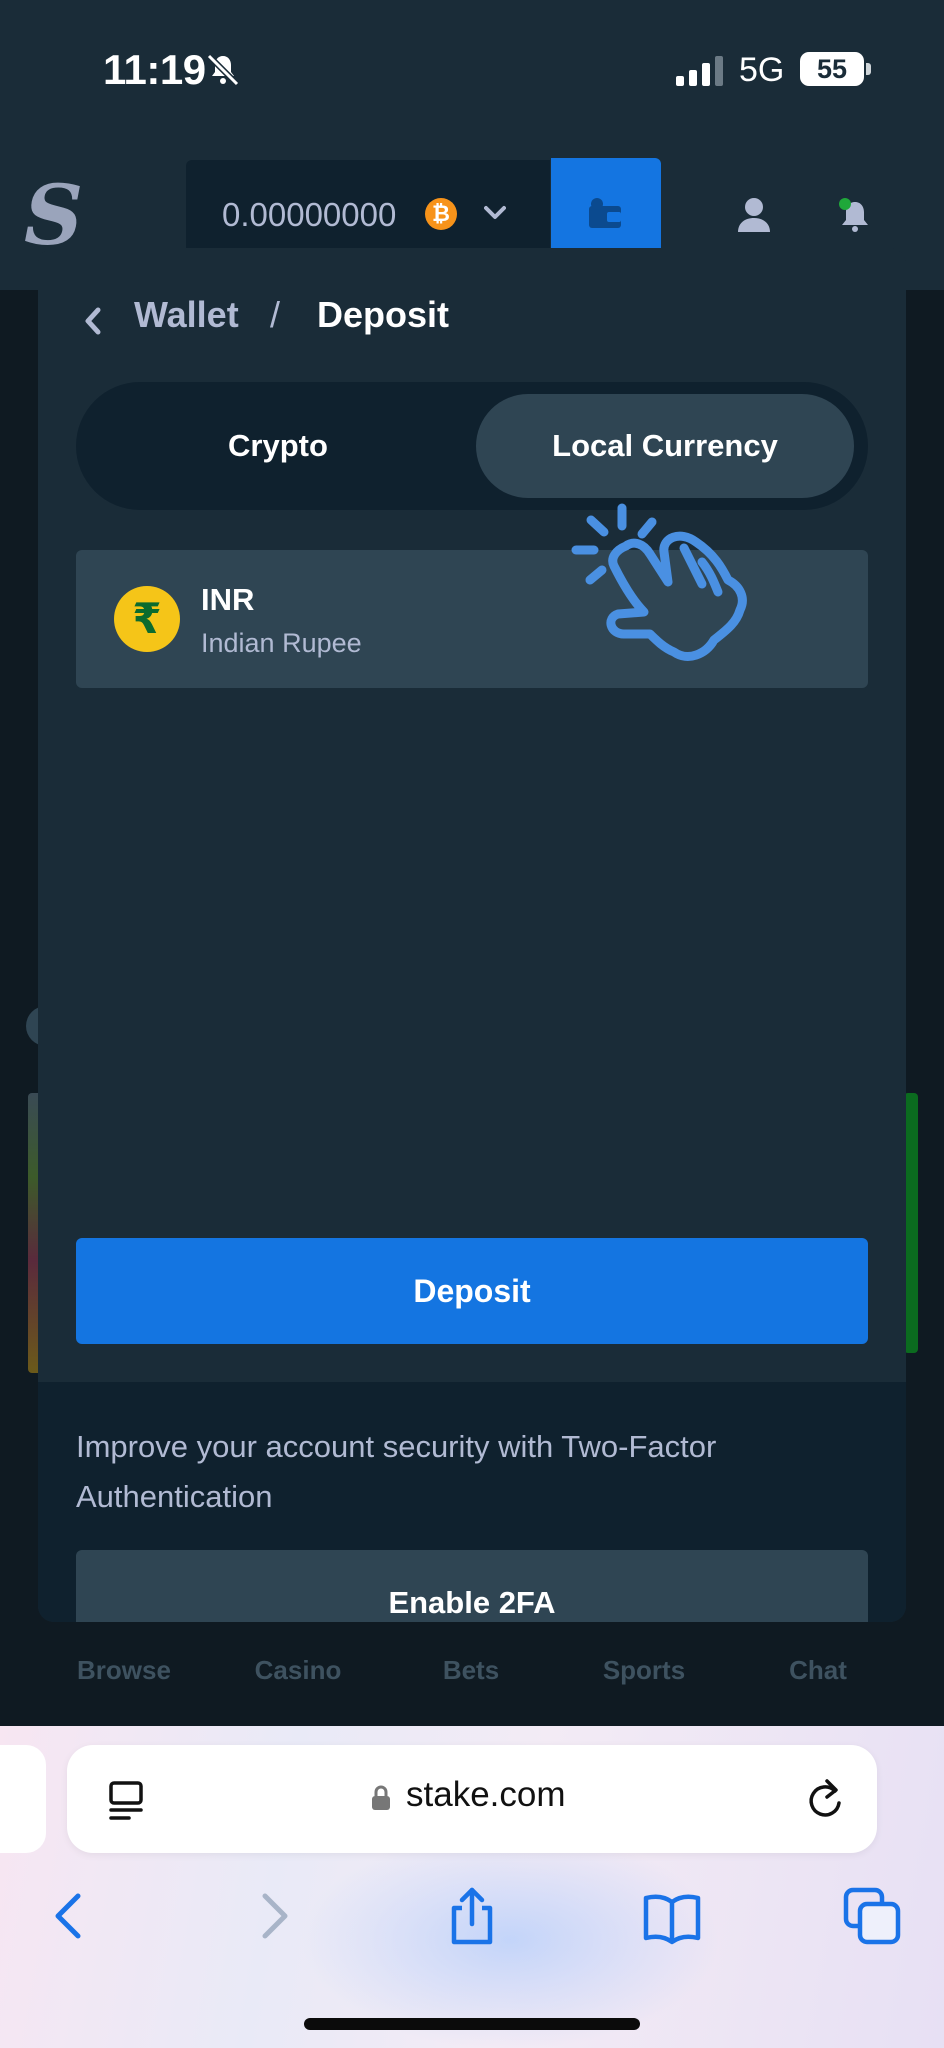  Describe the element at coordinates (309, 214) in the screenshot. I see `balance-value: 0.00000000` at that location.